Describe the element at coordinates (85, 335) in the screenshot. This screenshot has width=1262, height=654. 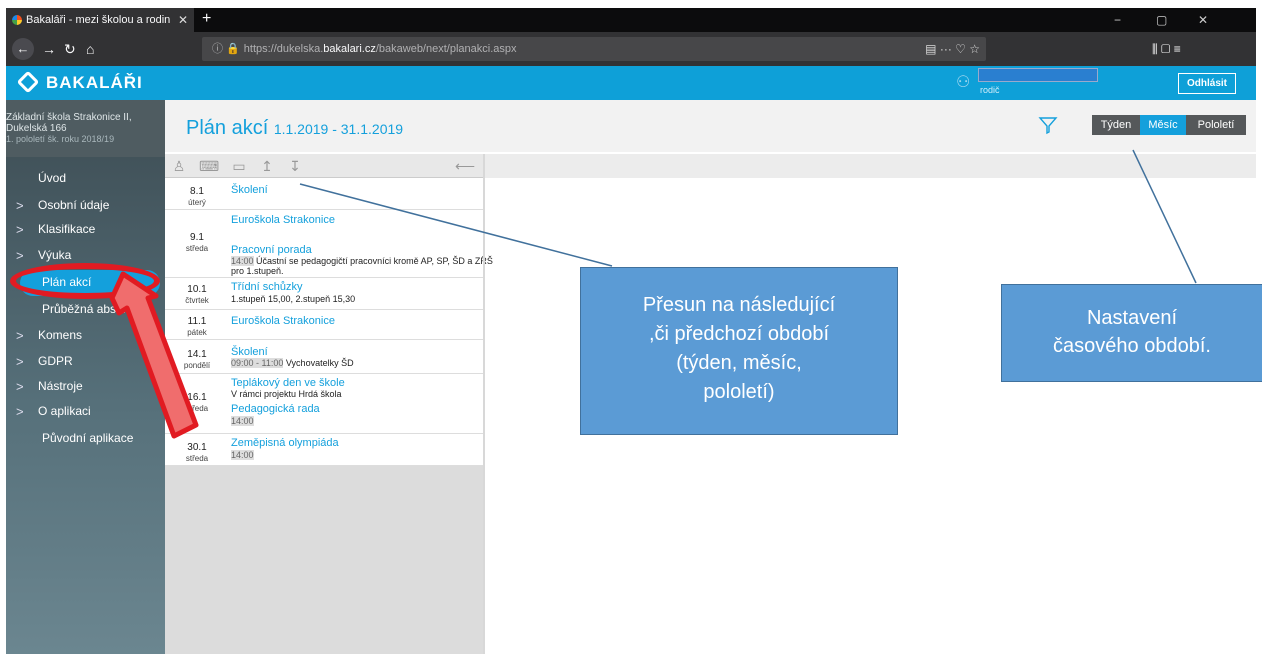
I see `sidebar-item-komens: > Komens` at that location.